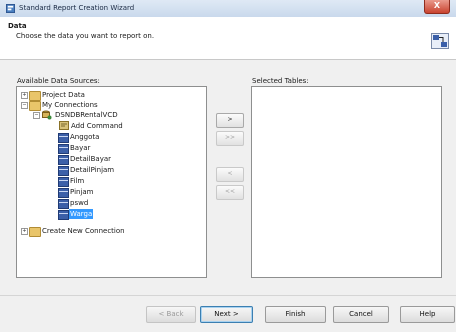 This screenshot has height=332, width=456. I want to click on tree-item-table: Anggota, so click(107, 137).